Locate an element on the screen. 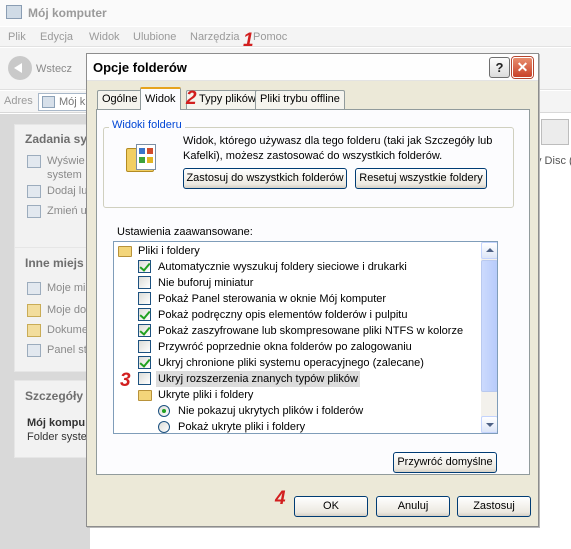 This screenshot has width=571, height=549. details-name: Mój kompu is located at coordinates (56, 423).